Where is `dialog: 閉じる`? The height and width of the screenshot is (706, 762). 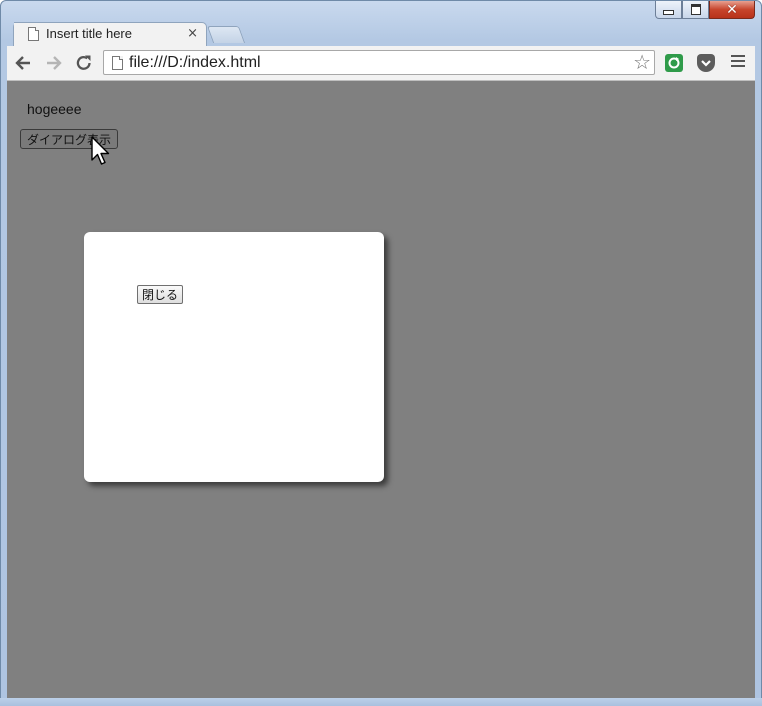
dialog: 閉じる is located at coordinates (234, 357).